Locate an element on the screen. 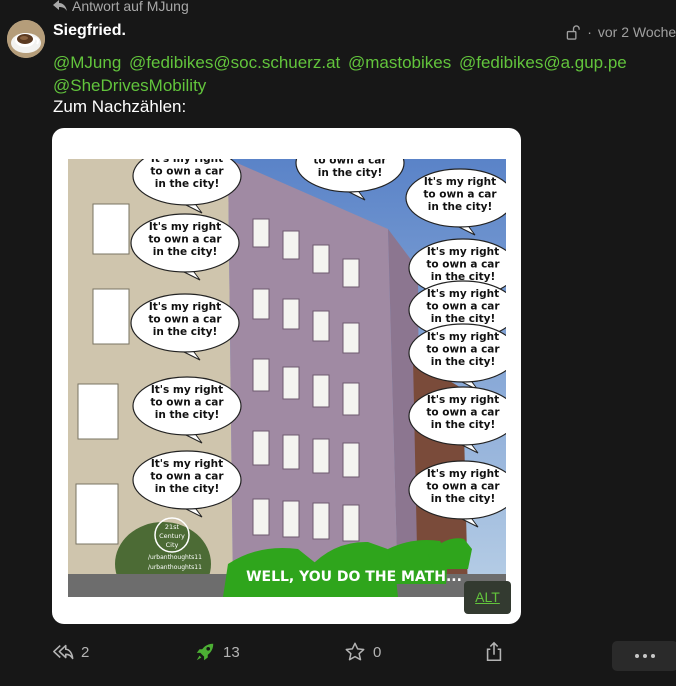 Image resolution: width=676 pixels, height=686 pixels. avatar is located at coordinates (26, 39).